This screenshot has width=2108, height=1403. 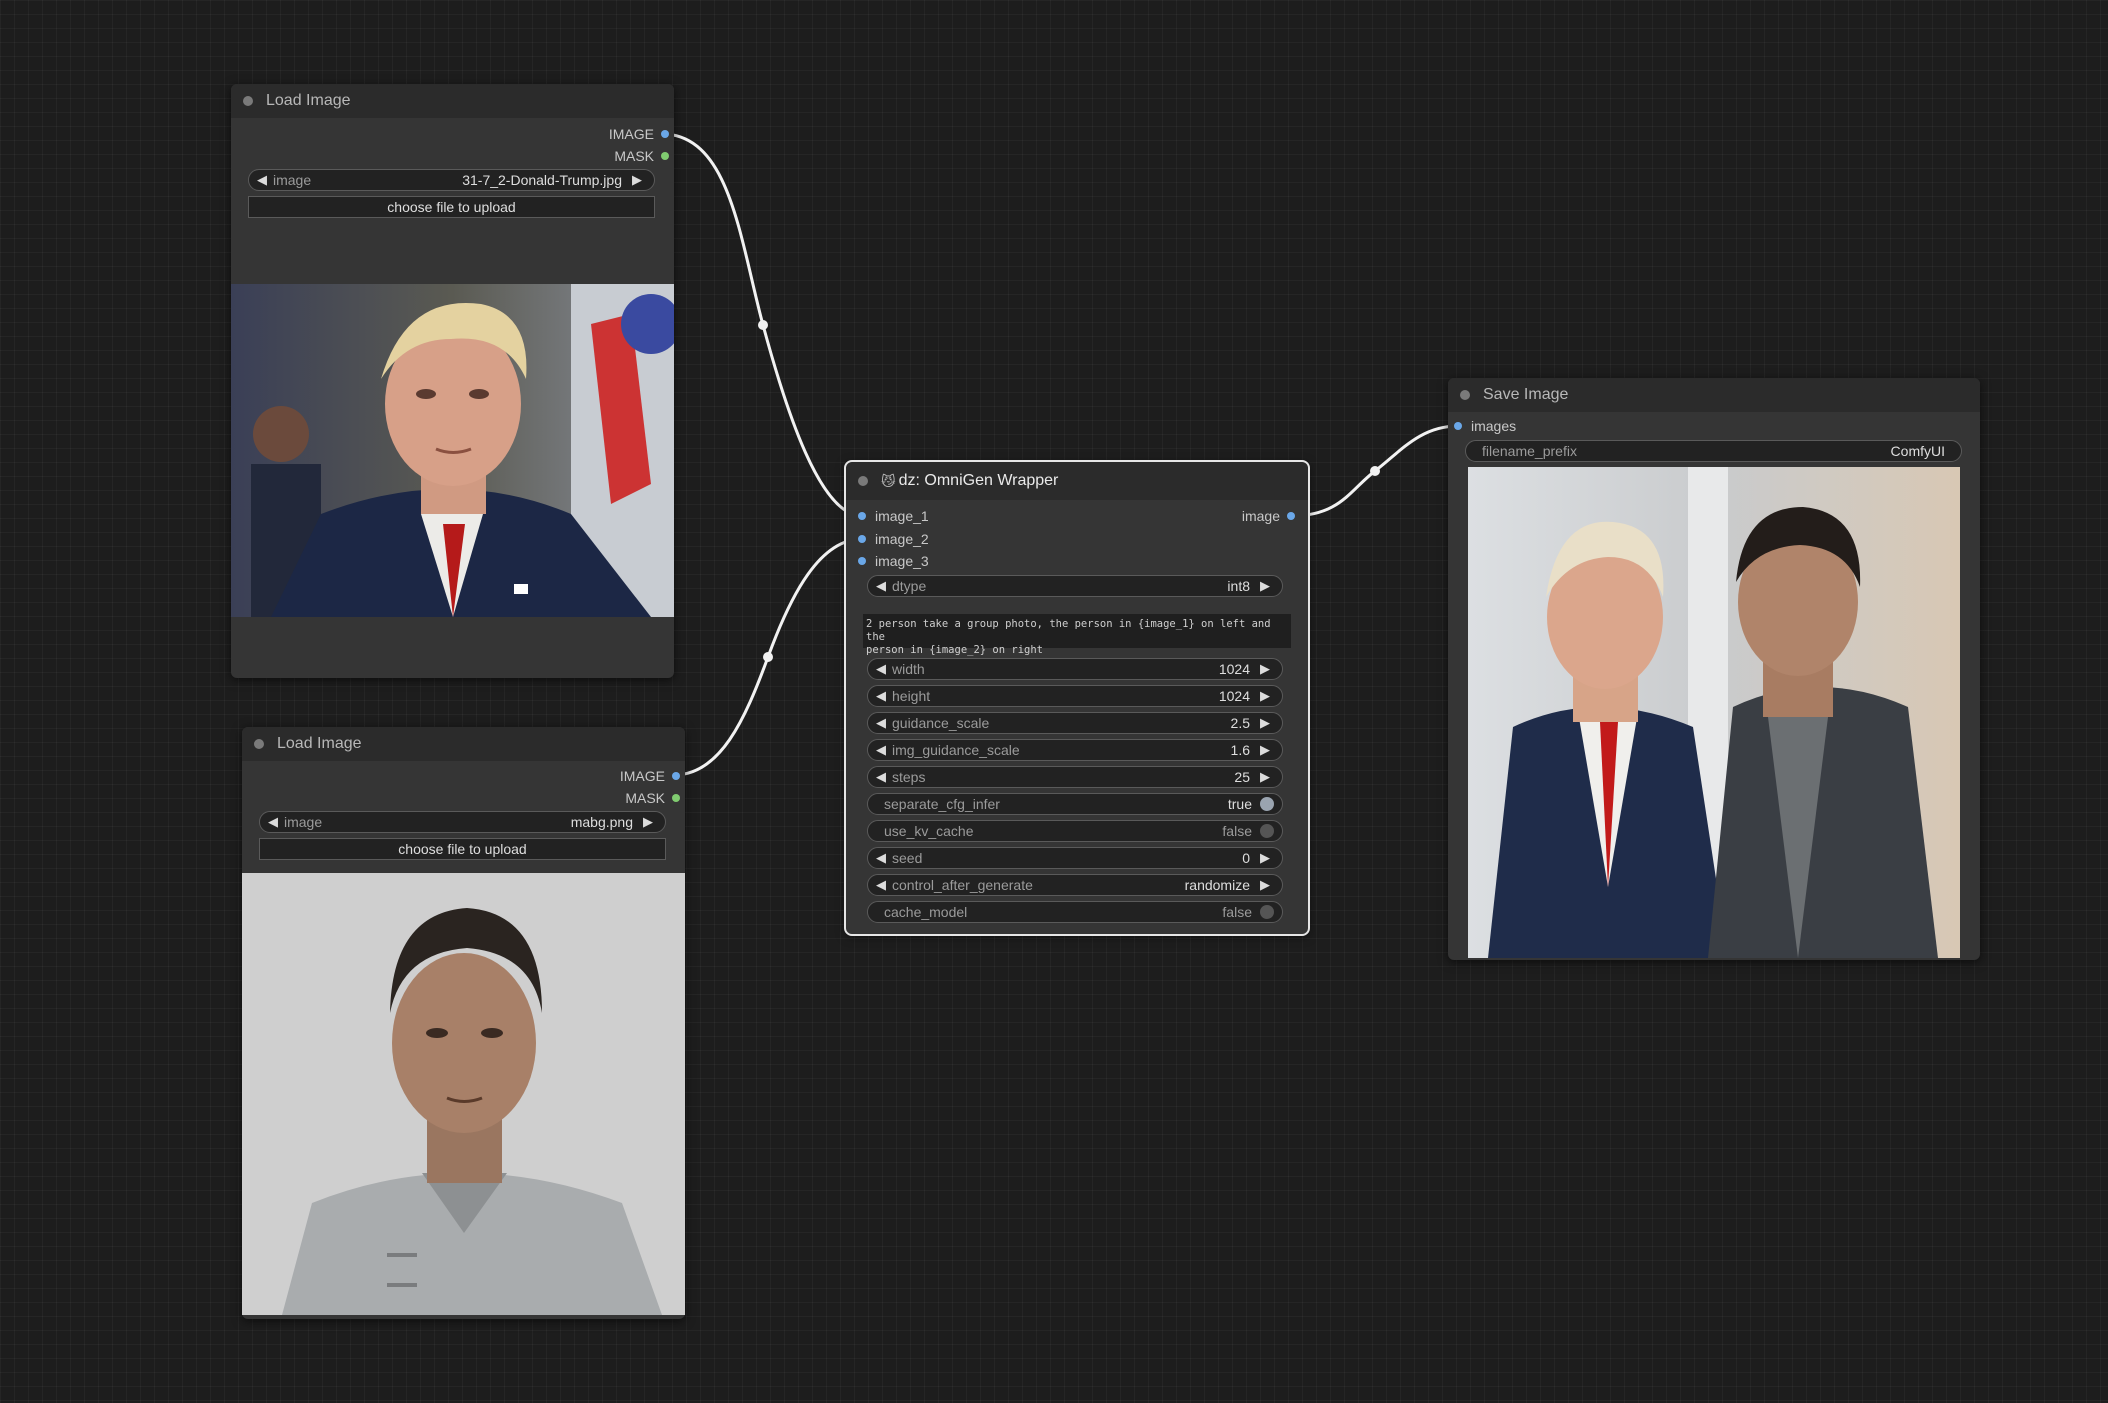 What do you see at coordinates (601, 822) in the screenshot?
I see `widget-value: mabg.png` at bounding box center [601, 822].